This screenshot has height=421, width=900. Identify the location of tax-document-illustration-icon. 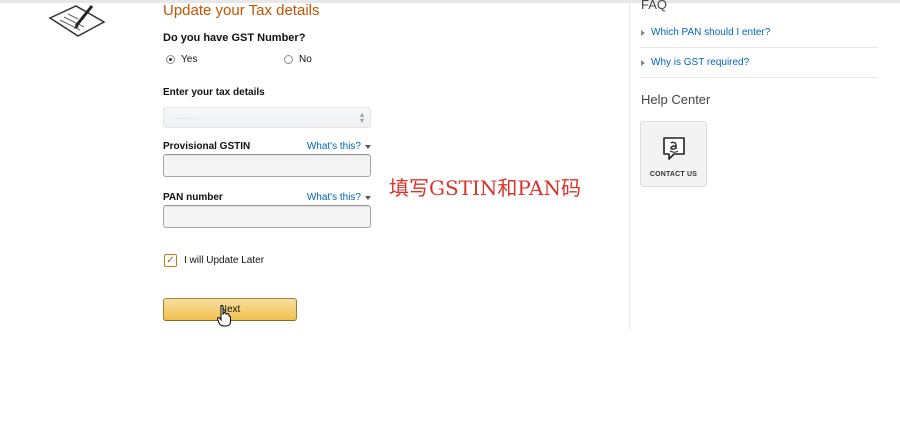
(77, 21).